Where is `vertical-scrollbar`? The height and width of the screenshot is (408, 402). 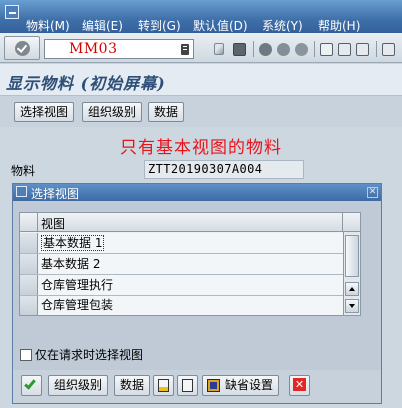
vertical-scrollbar is located at coordinates (351, 273).